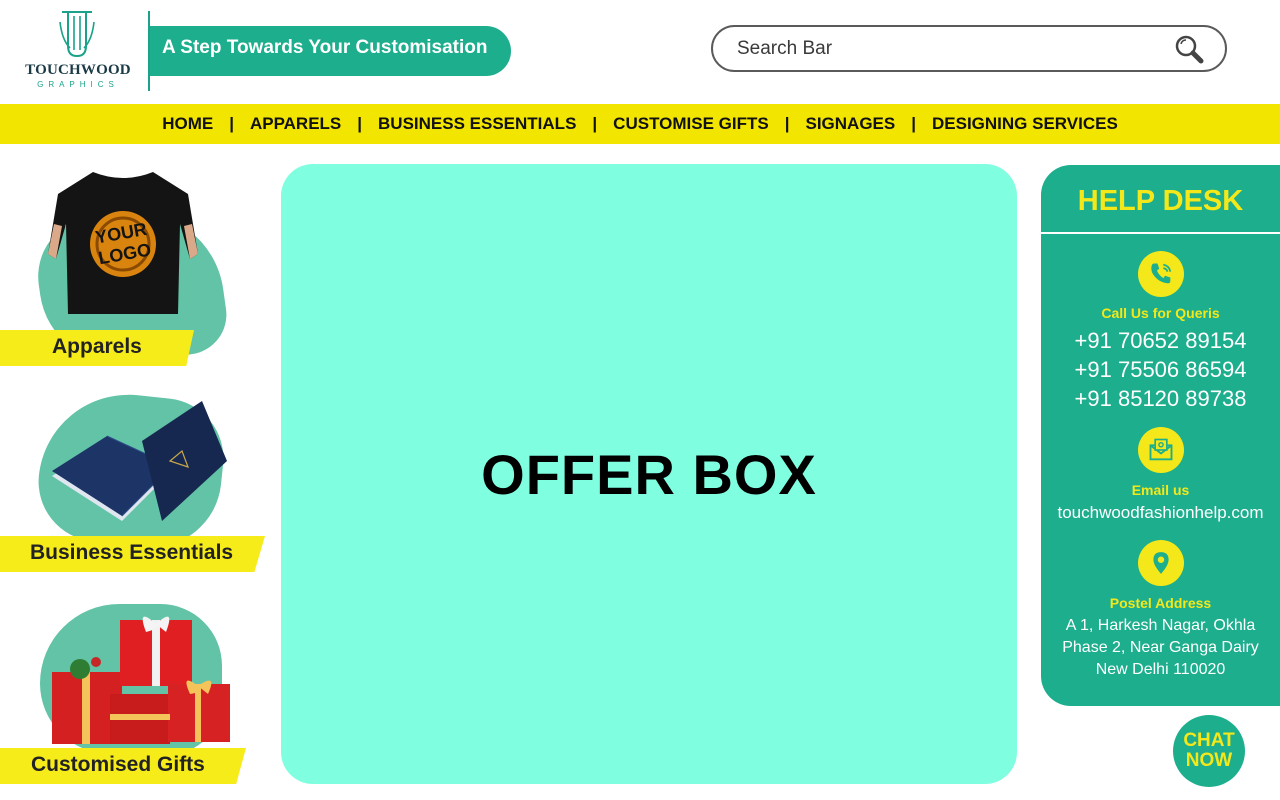 The image size is (1280, 800). I want to click on help-desk-title: HELP DESK, so click(1160, 201).